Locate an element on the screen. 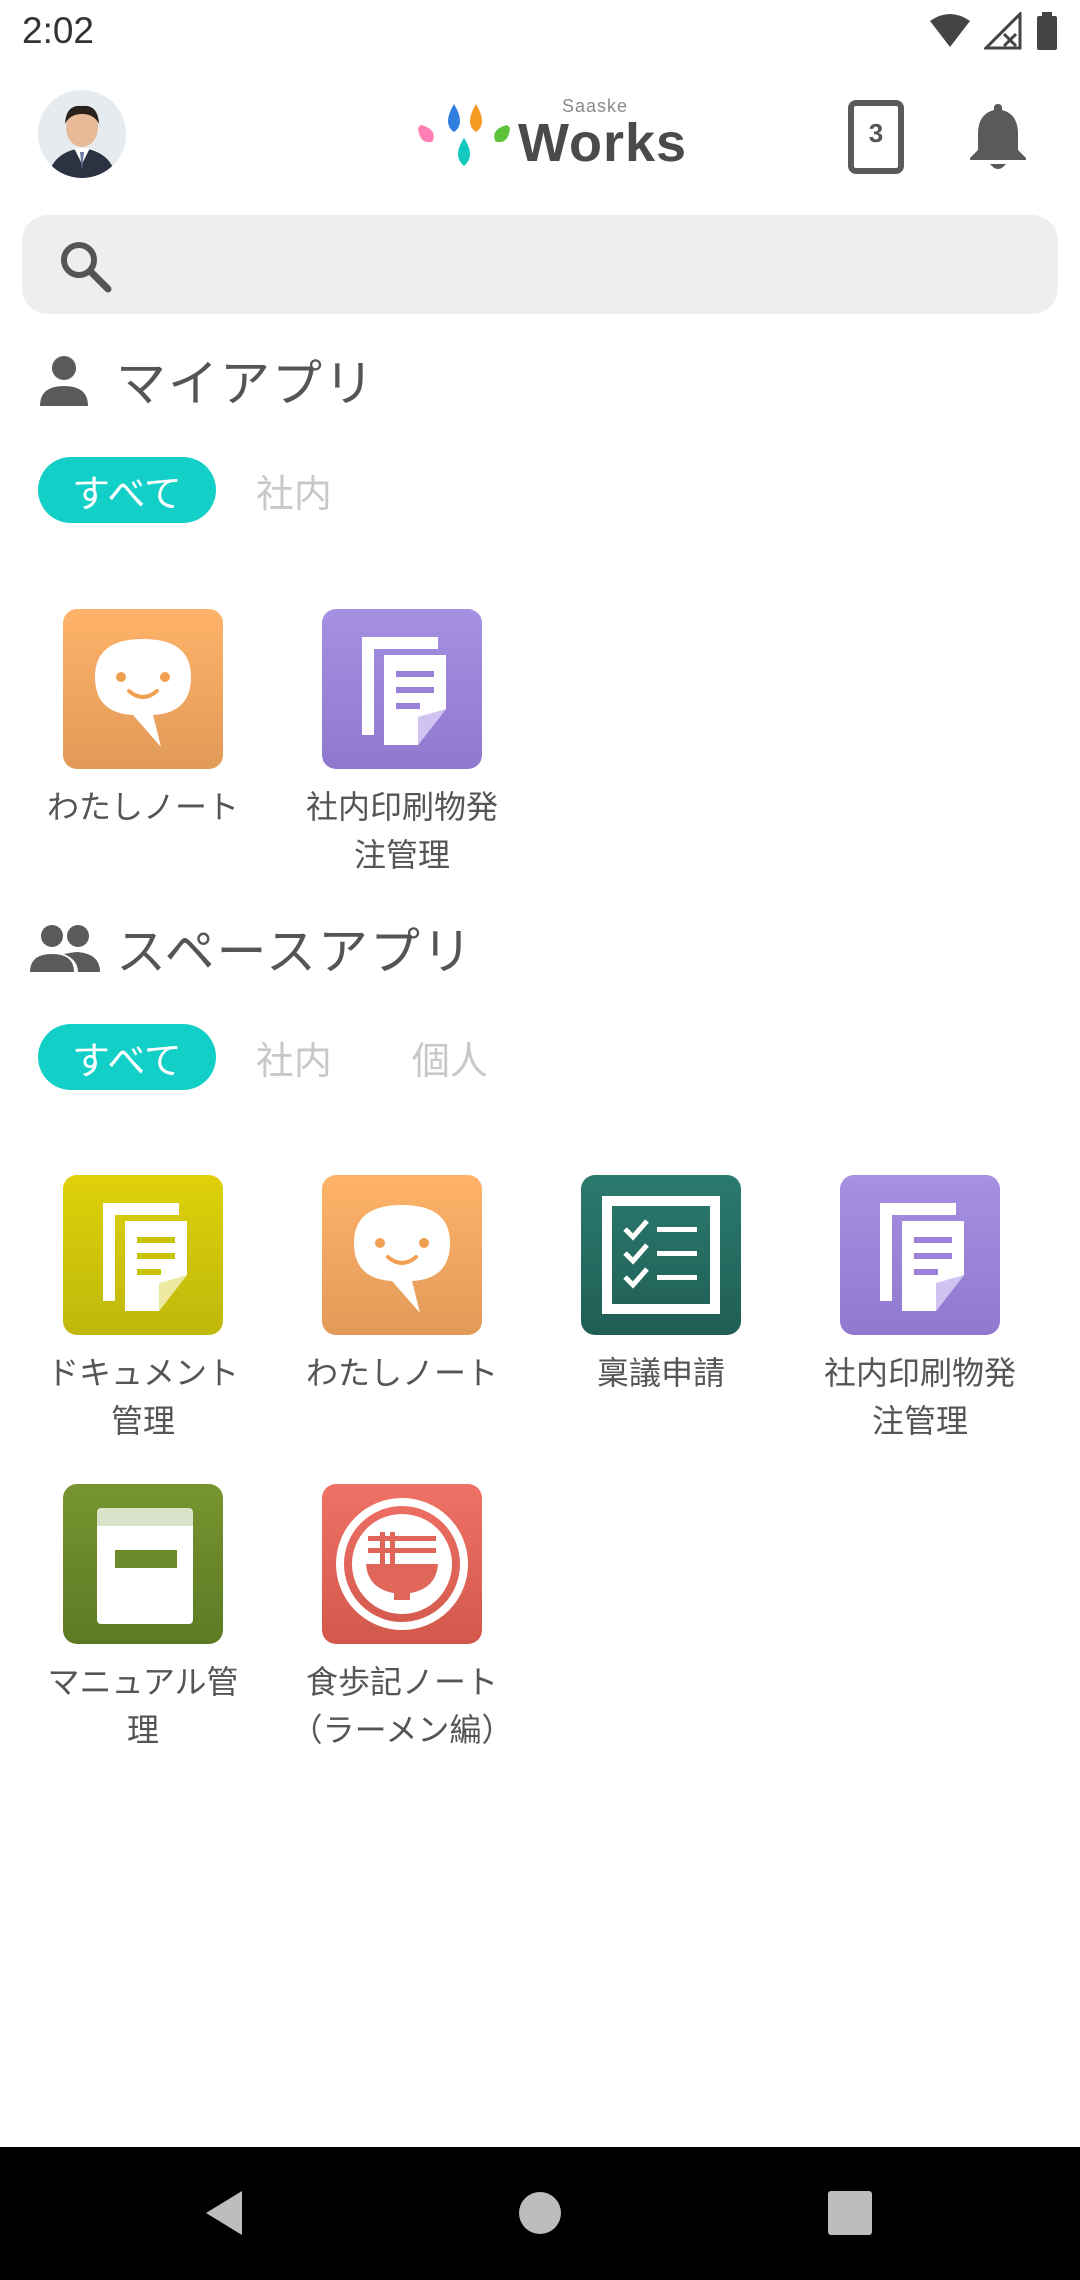  navigation-bar is located at coordinates (540, 2213).